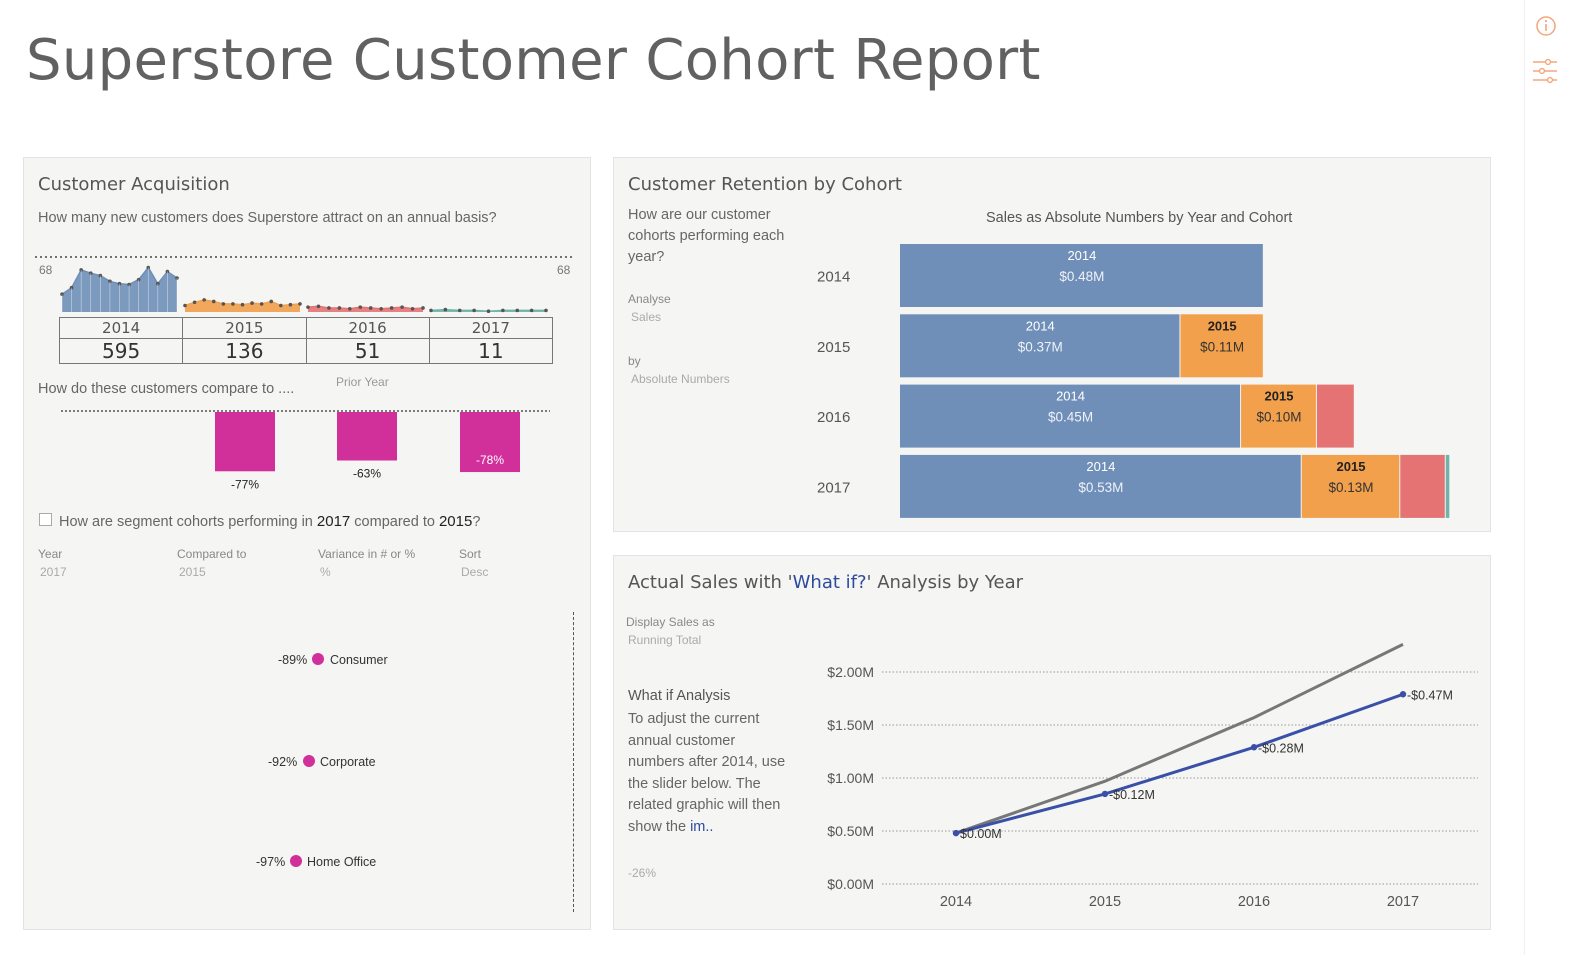 The width and height of the screenshot is (1574, 955). What do you see at coordinates (634, 361) in the screenshot?
I see `by-label: by` at bounding box center [634, 361].